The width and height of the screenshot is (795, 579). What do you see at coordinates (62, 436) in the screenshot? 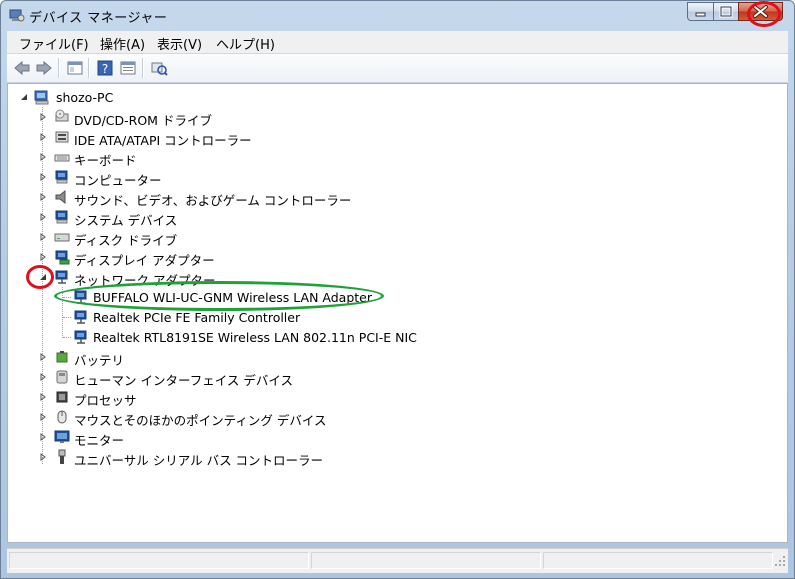
I see `monitor-icon` at bounding box center [62, 436].